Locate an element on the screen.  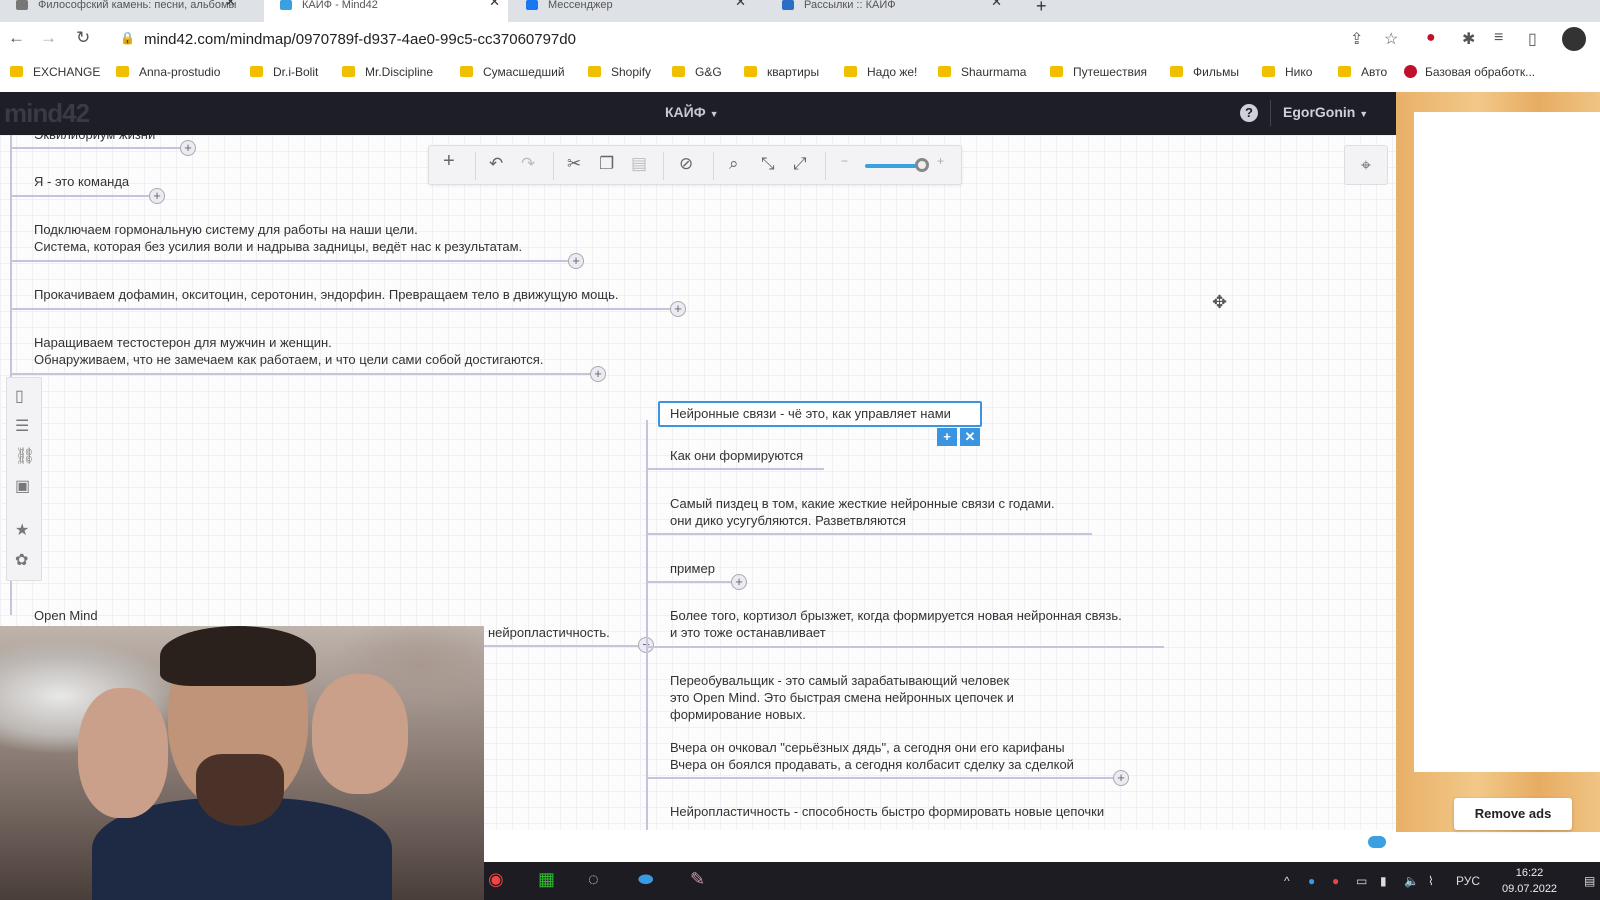
browser-tab-active: КАЙФ - Mind42 ✕ is located at coordinates (386, 11).